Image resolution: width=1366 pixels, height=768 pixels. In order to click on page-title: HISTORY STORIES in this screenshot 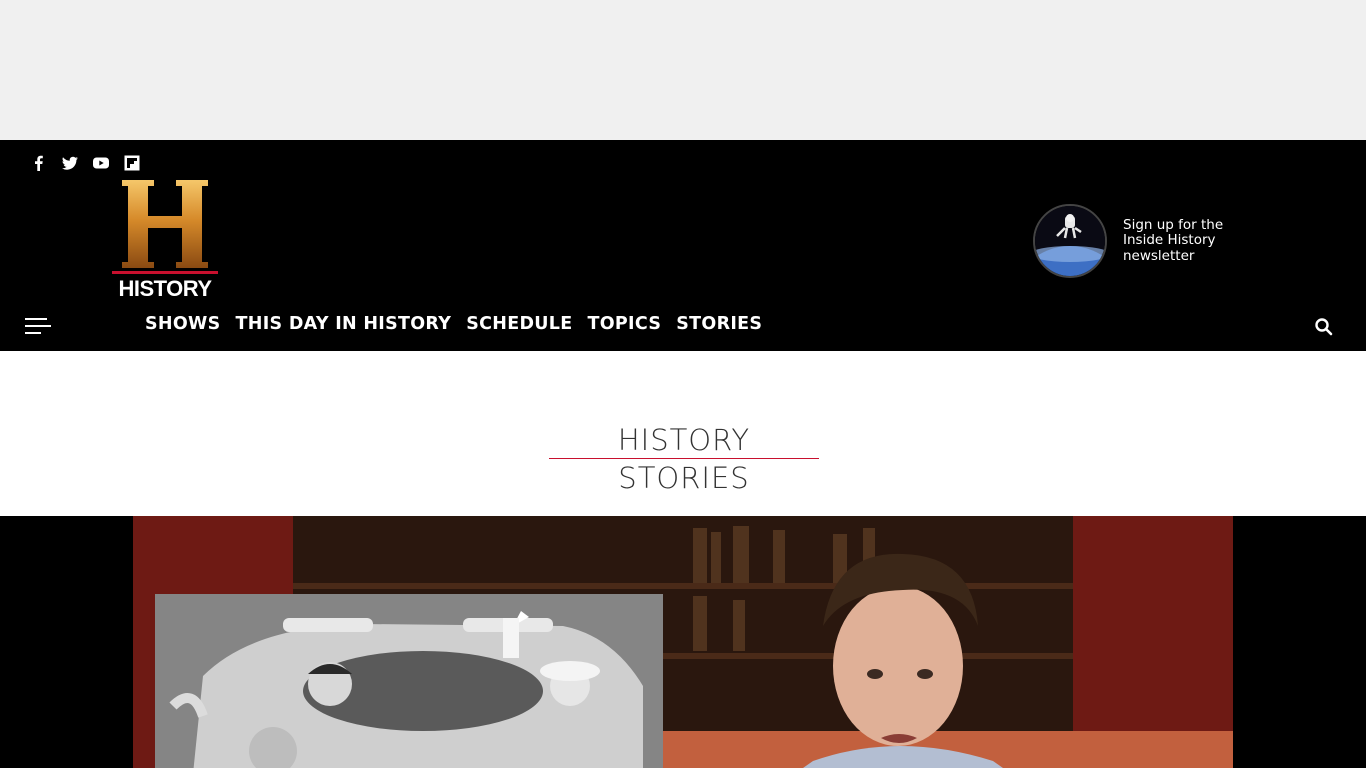, I will do `click(684, 459)`.